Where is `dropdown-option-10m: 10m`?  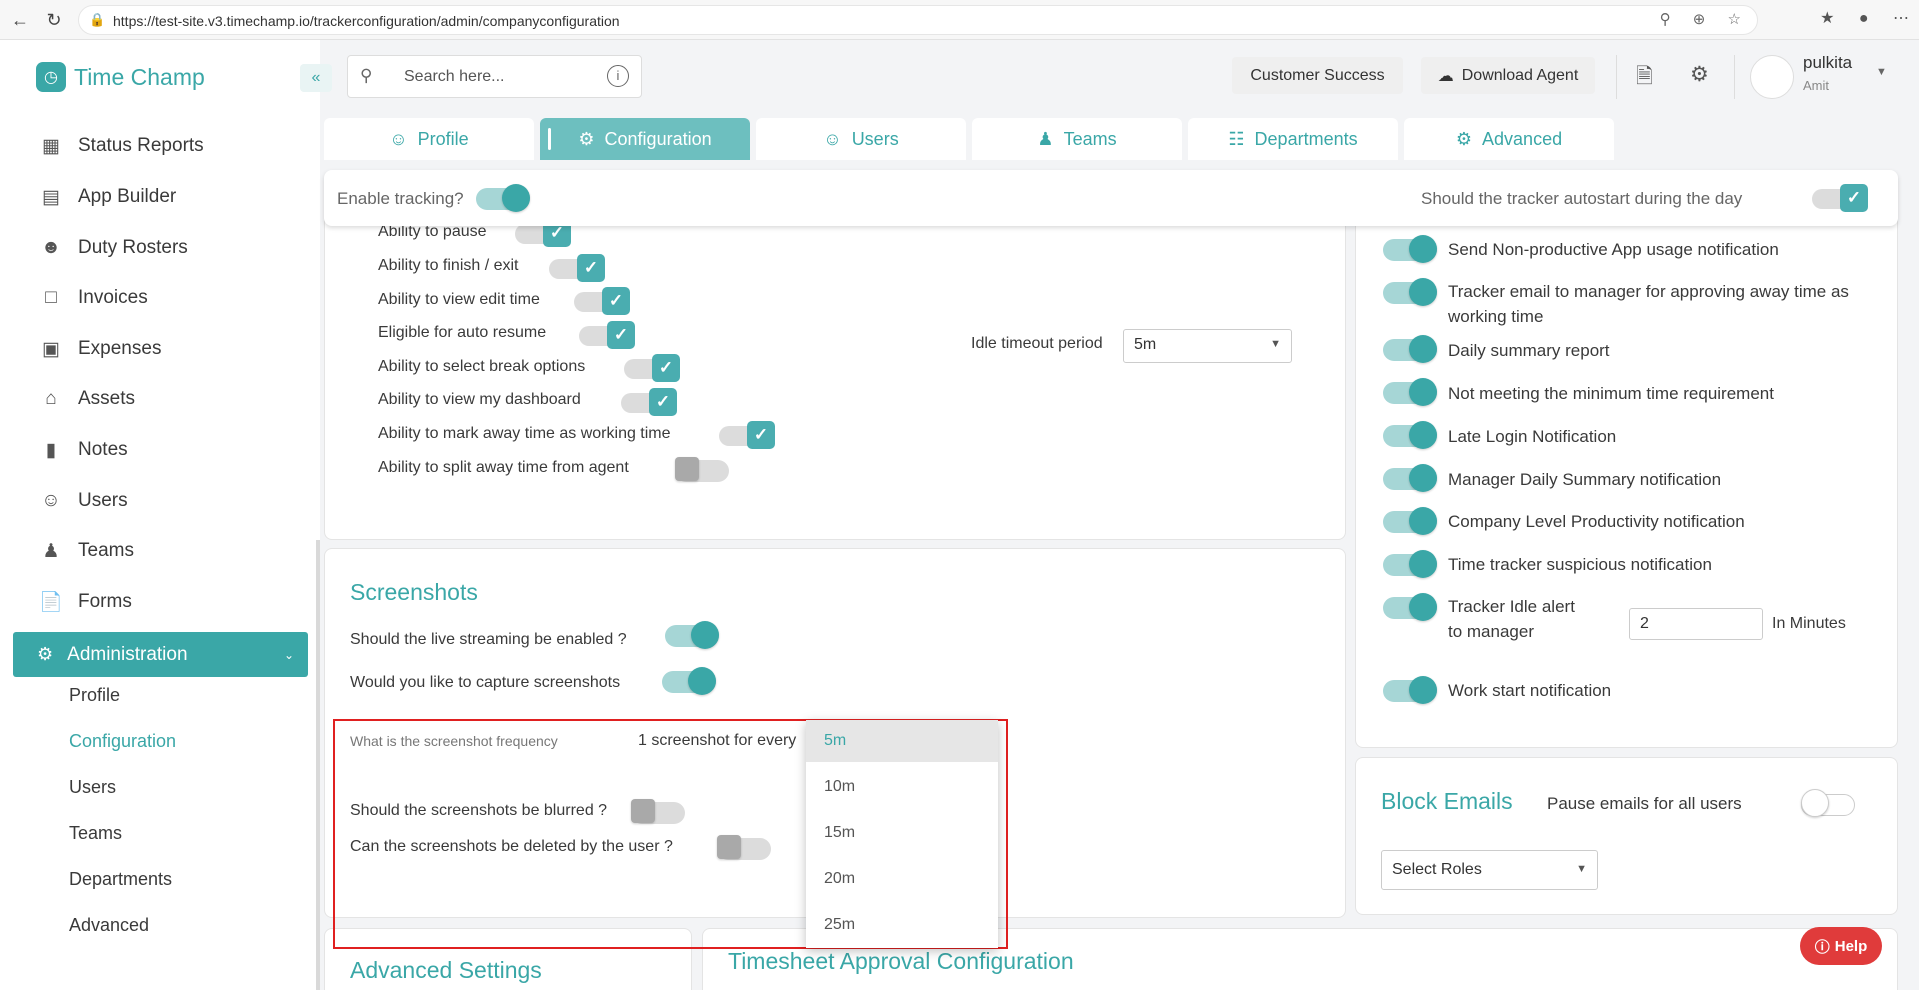 dropdown-option-10m: 10m is located at coordinates (902, 787).